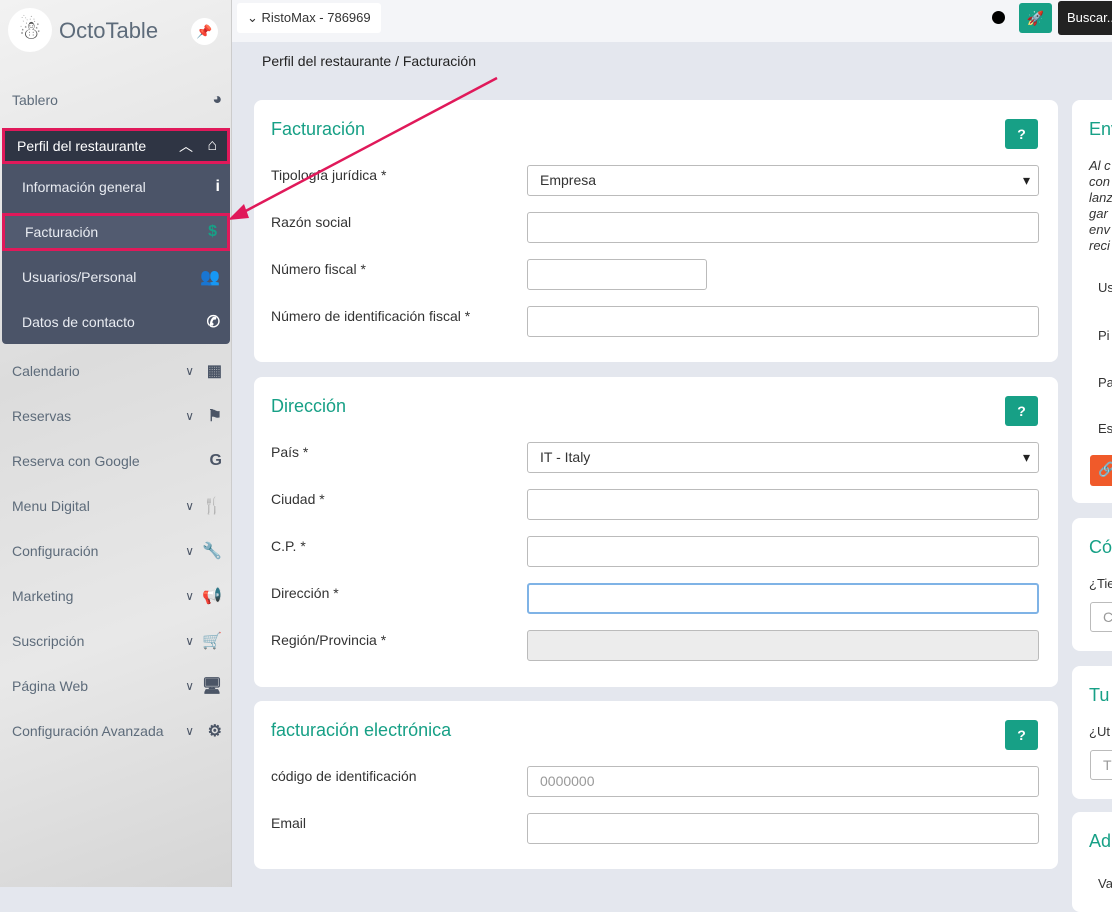  What do you see at coordinates (1035, 18) in the screenshot?
I see `rocket-button: 🚀` at bounding box center [1035, 18].